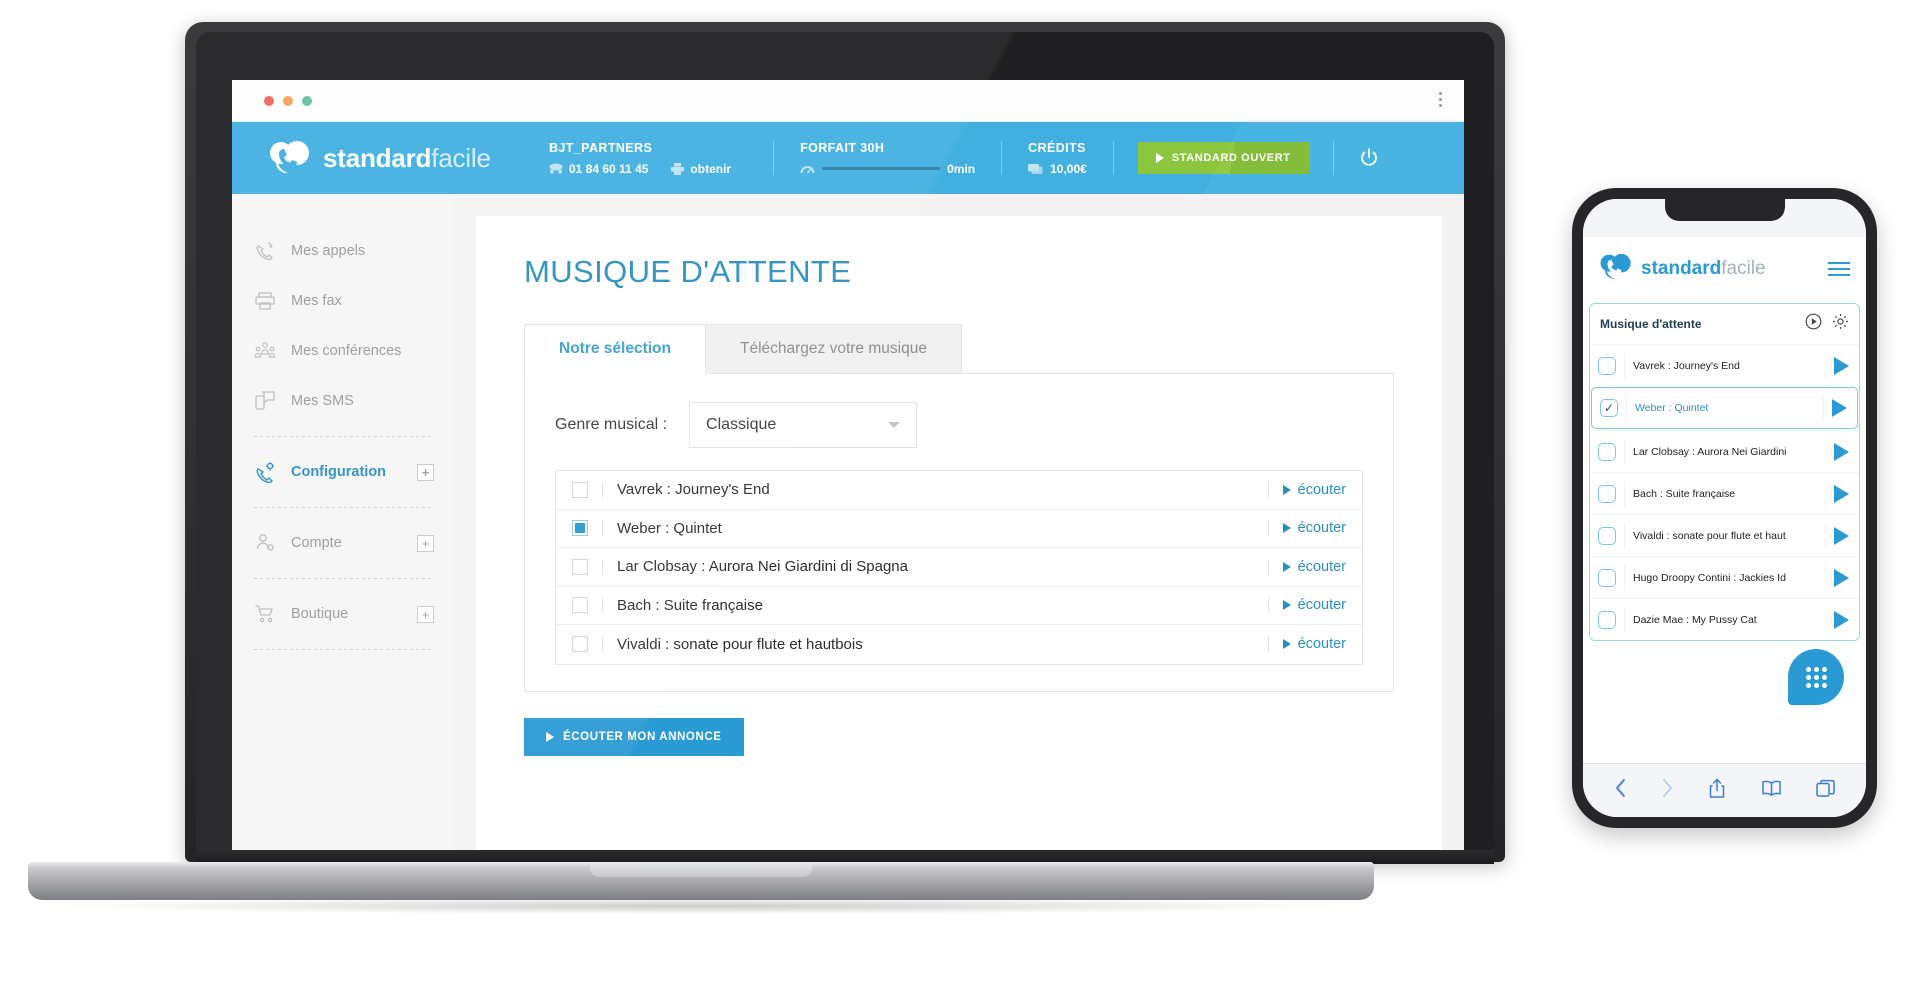 This screenshot has width=1920, height=994. I want to click on tabs-icon, so click(1825, 791).